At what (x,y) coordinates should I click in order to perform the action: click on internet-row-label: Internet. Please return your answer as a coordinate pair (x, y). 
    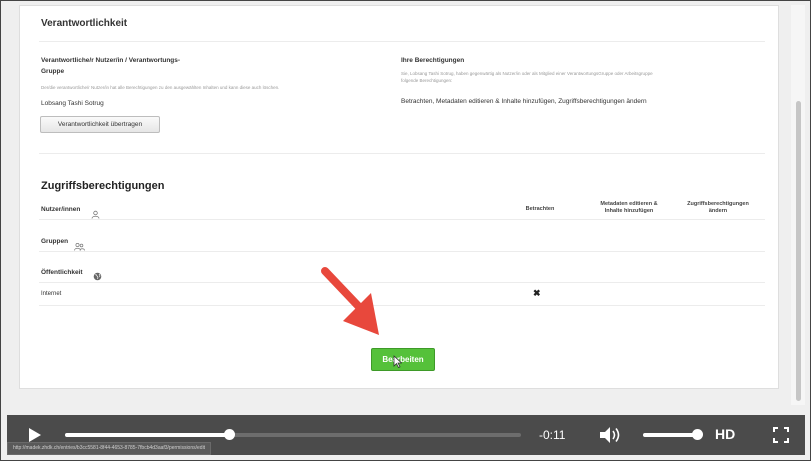
    Looking at the image, I should click on (51, 294).